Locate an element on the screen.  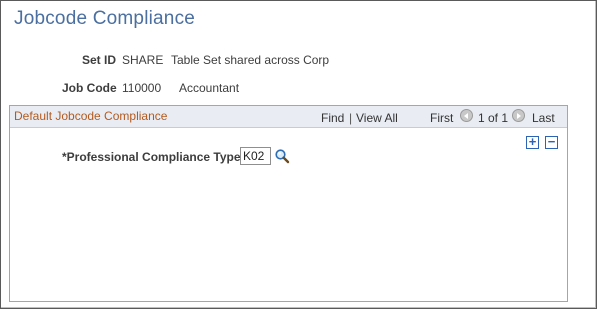
jobcode-description: Accountant is located at coordinates (209, 88).